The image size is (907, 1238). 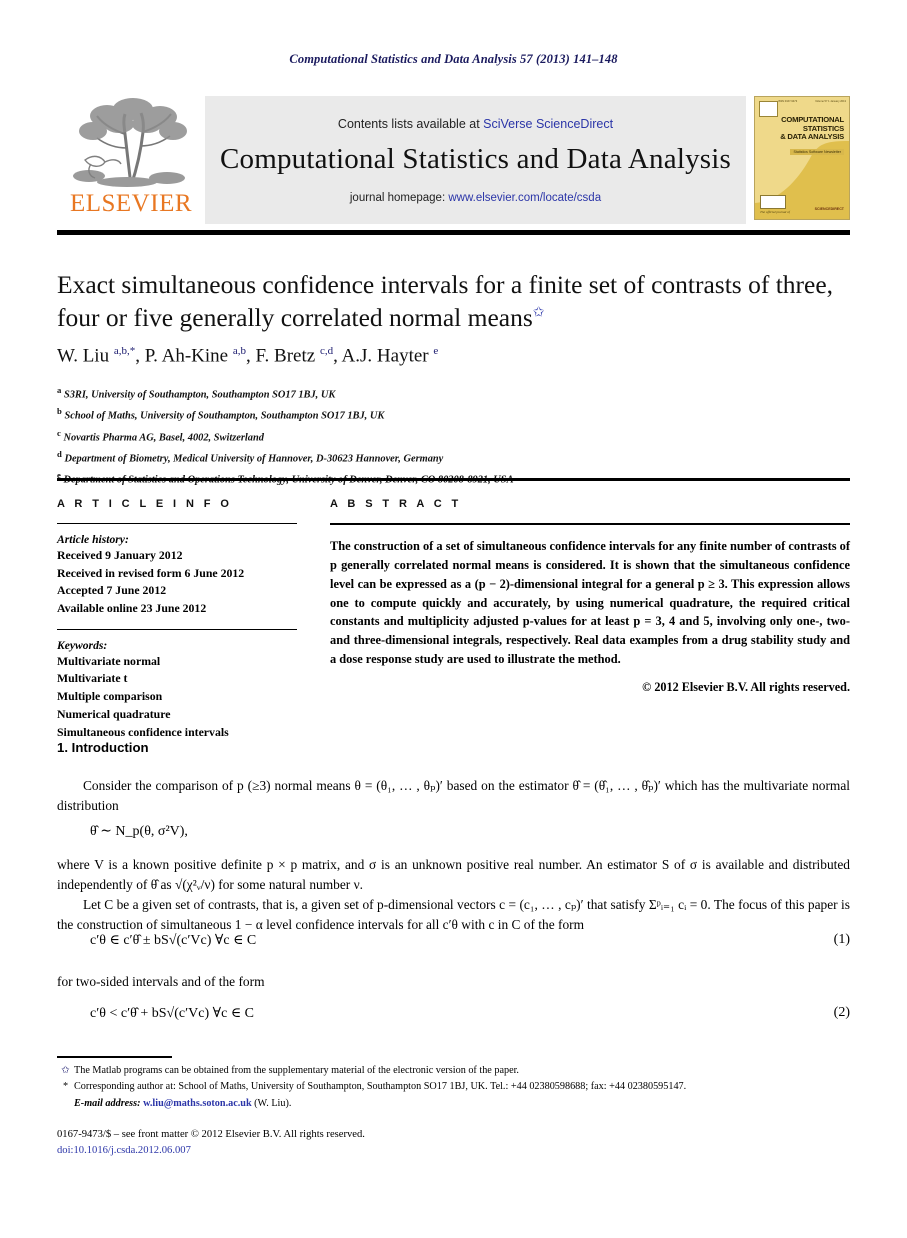 I want to click on keywords-divider, so click(x=177, y=629).